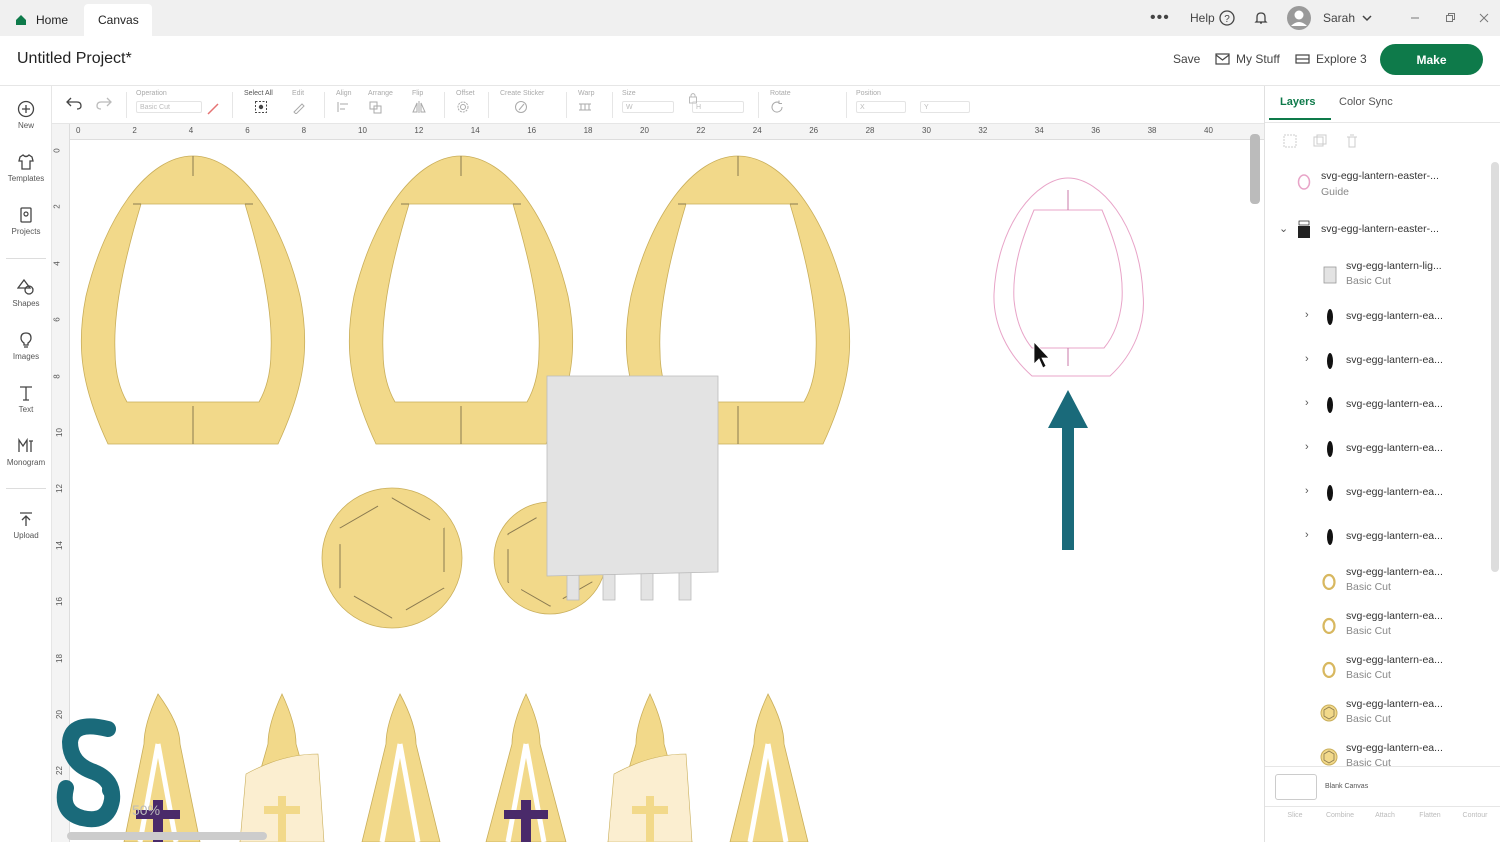 Image resolution: width=1500 pixels, height=842 pixels. I want to click on operation-dropdown: Operation Basic Cut, so click(169, 101).